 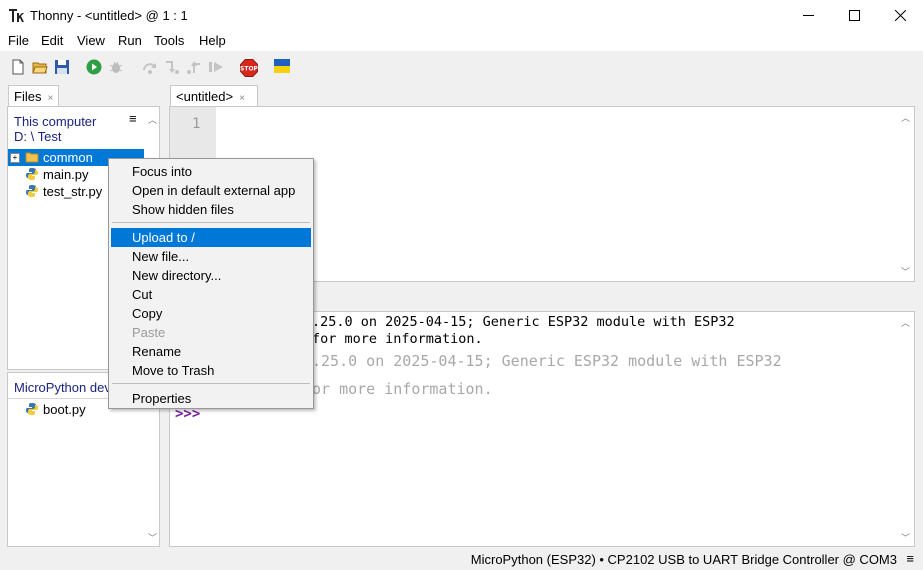 What do you see at coordinates (282, 66) in the screenshot?
I see `ukraine-flag-icon` at bounding box center [282, 66].